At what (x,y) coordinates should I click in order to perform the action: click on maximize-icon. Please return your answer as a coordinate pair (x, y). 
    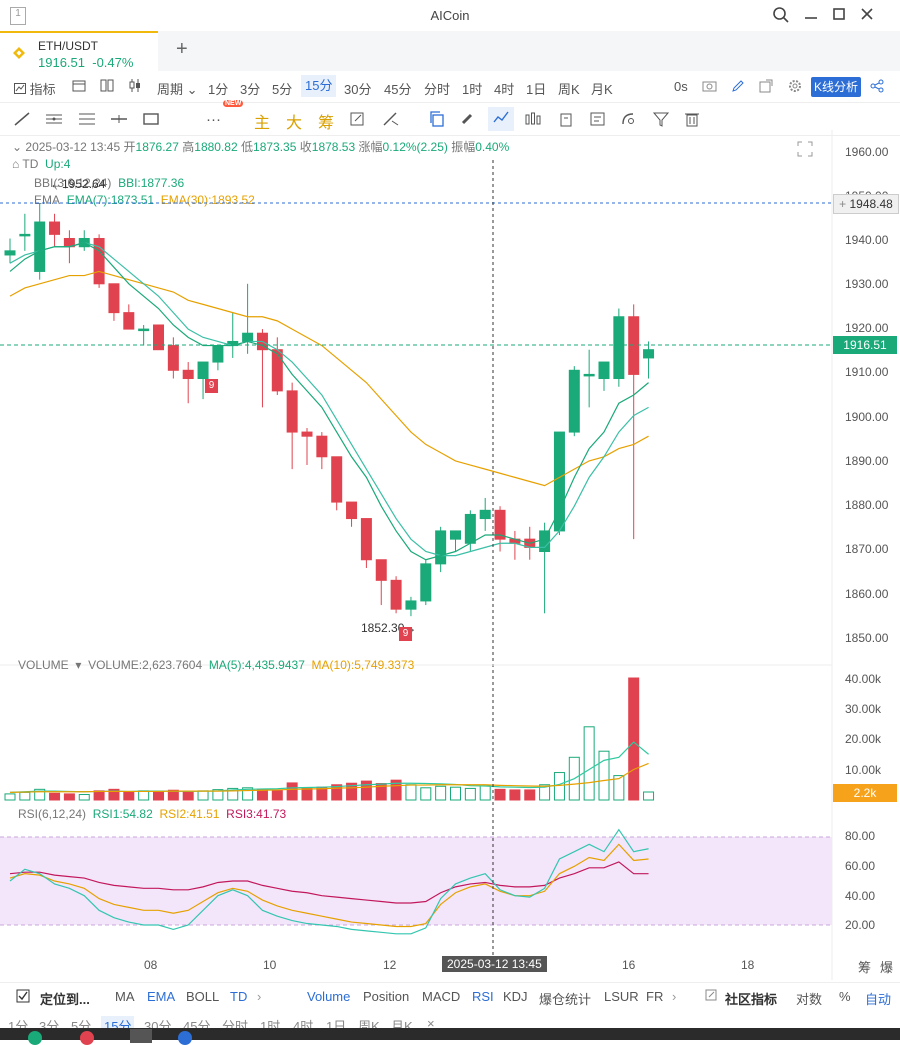
    Looking at the image, I should click on (839, 16).